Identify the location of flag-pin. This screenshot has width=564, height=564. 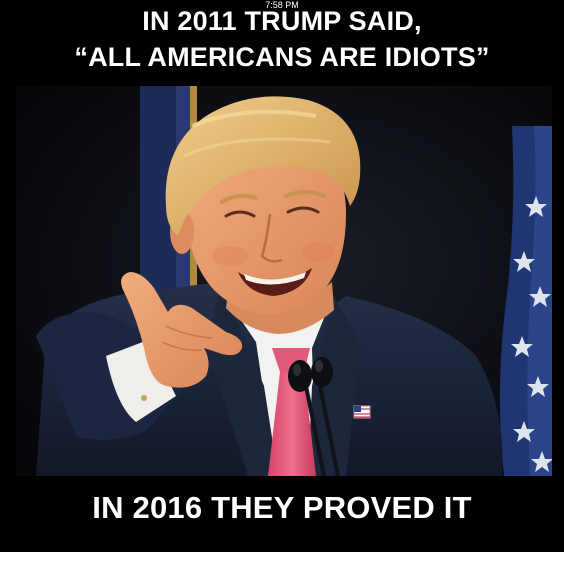
(362, 412).